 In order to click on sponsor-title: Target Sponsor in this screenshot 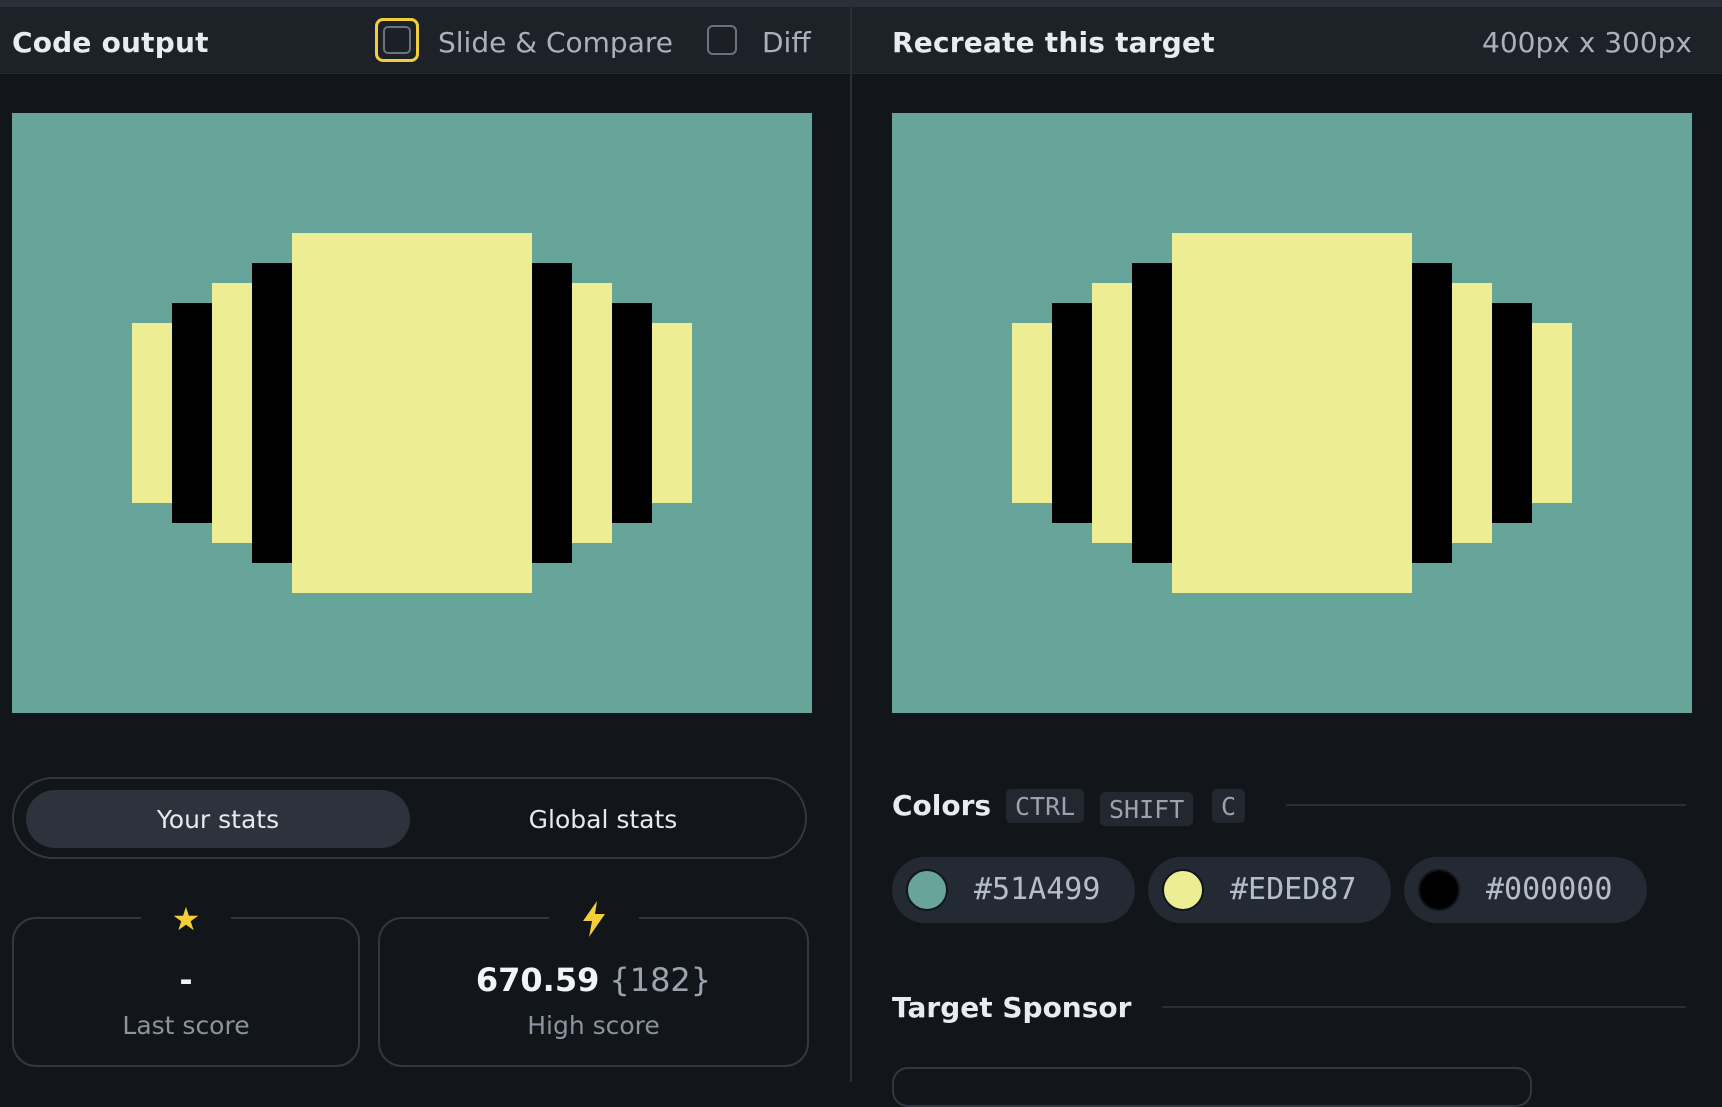, I will do `click(1012, 1007)`.